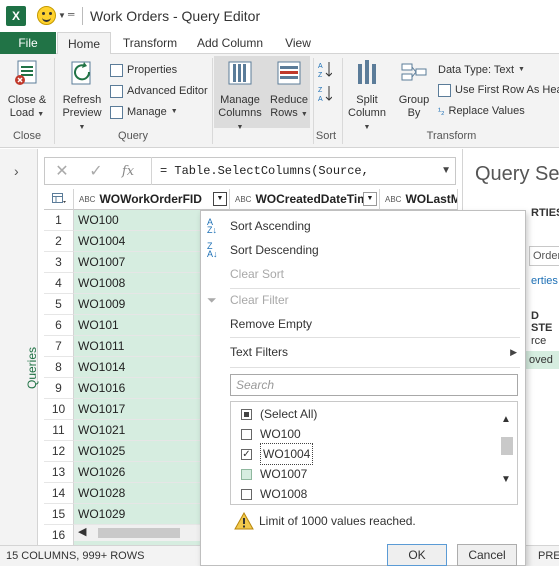  Describe the element at coordinates (279, 414) in the screenshot. I see `filter-value-item: (Select All)` at that location.